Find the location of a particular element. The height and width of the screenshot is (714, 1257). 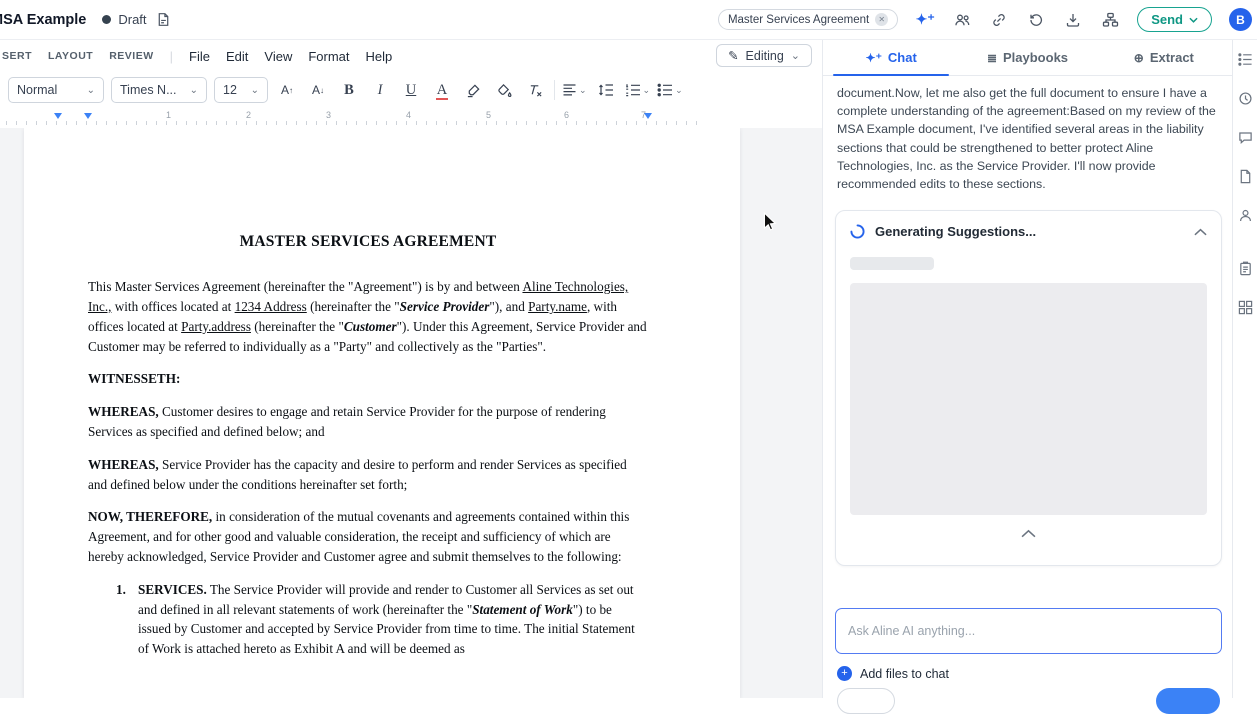

indent-marker is located at coordinates (58, 116).